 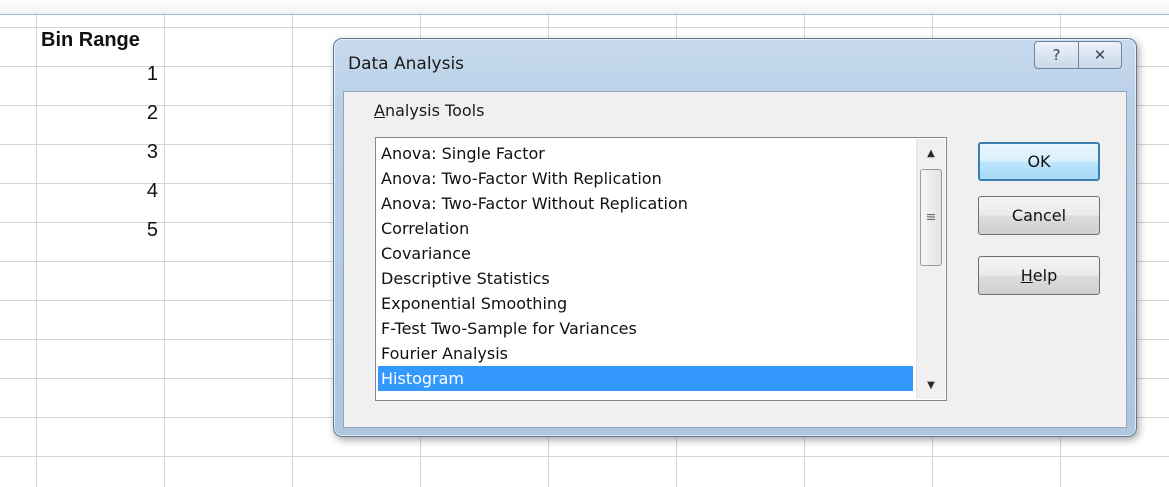 I want to click on scrollbar-thumb: ≡, so click(x=931, y=217).